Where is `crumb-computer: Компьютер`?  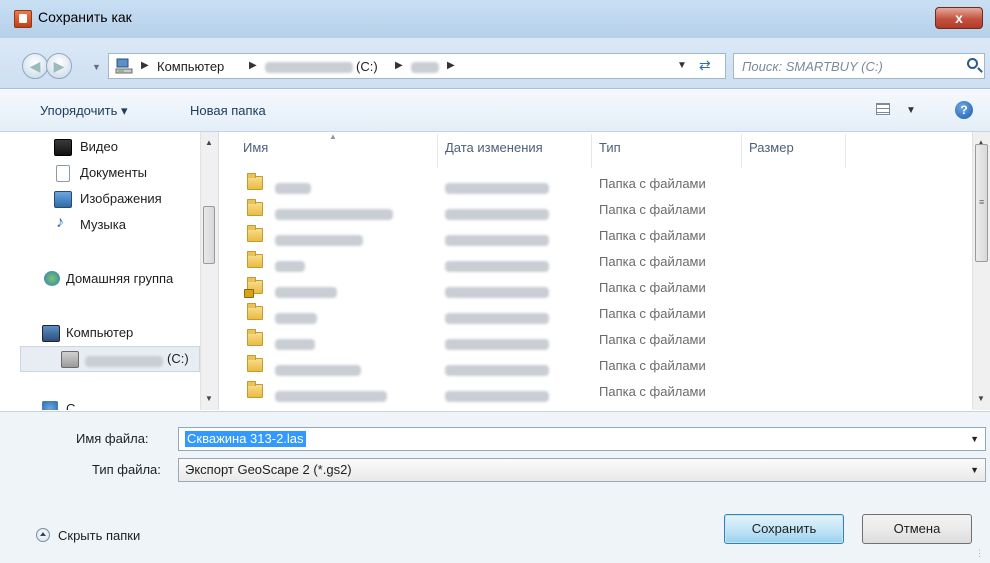 crumb-computer: Компьютер is located at coordinates (190, 66).